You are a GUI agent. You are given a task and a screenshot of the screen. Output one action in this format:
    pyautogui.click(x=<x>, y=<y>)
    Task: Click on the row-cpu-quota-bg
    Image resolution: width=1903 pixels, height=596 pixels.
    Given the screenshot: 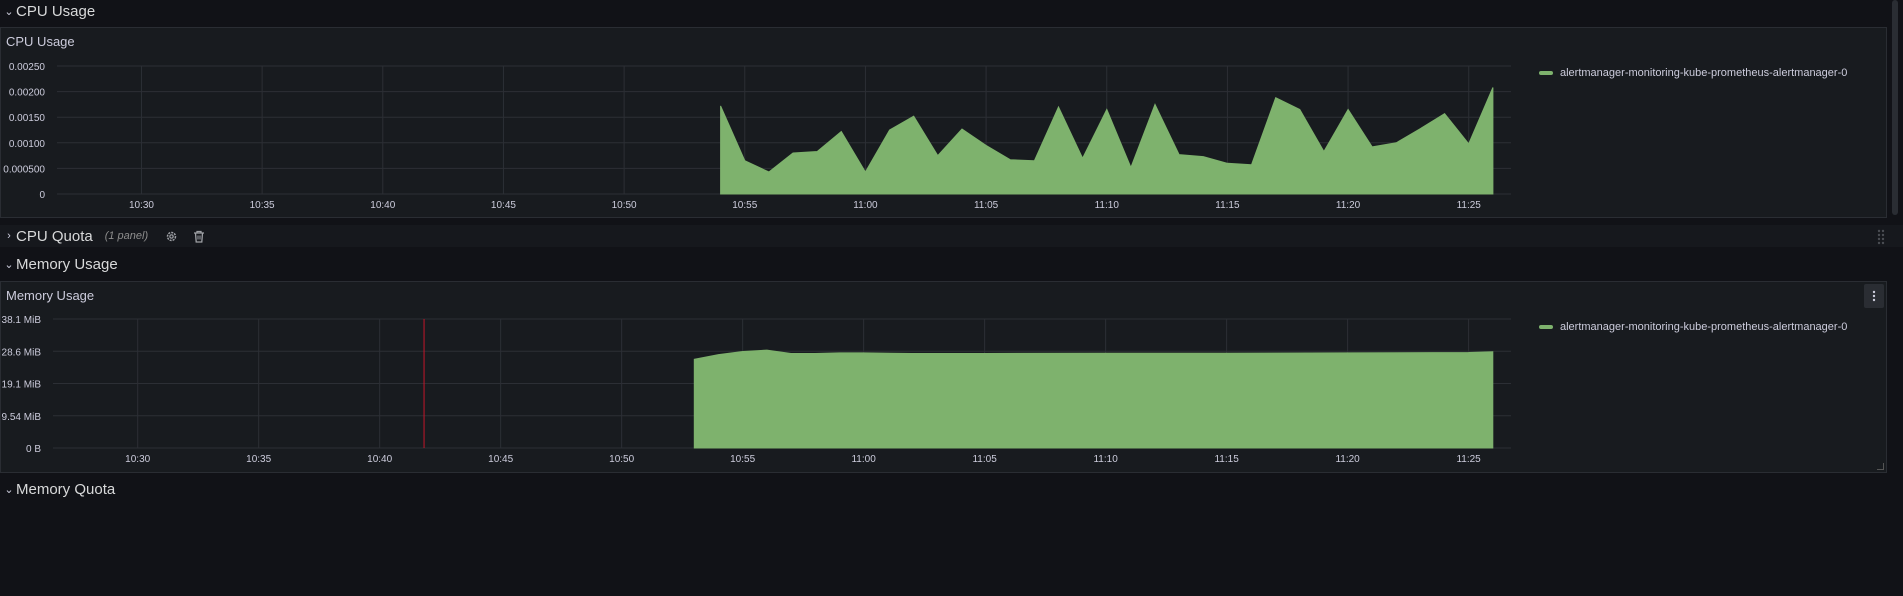 What is the action you would take?
    pyautogui.click(x=951, y=236)
    